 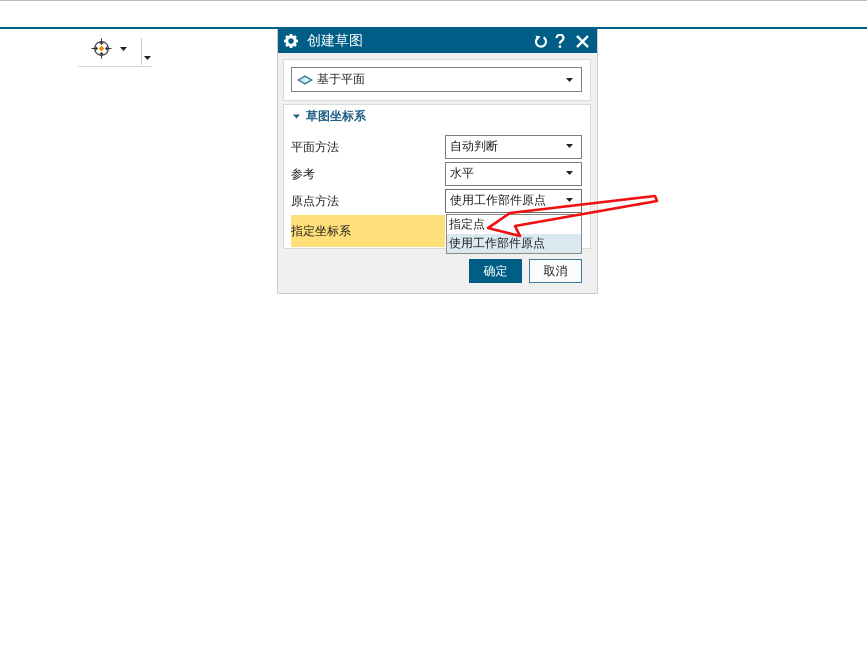 I want to click on diamond-icon, so click(x=305, y=79).